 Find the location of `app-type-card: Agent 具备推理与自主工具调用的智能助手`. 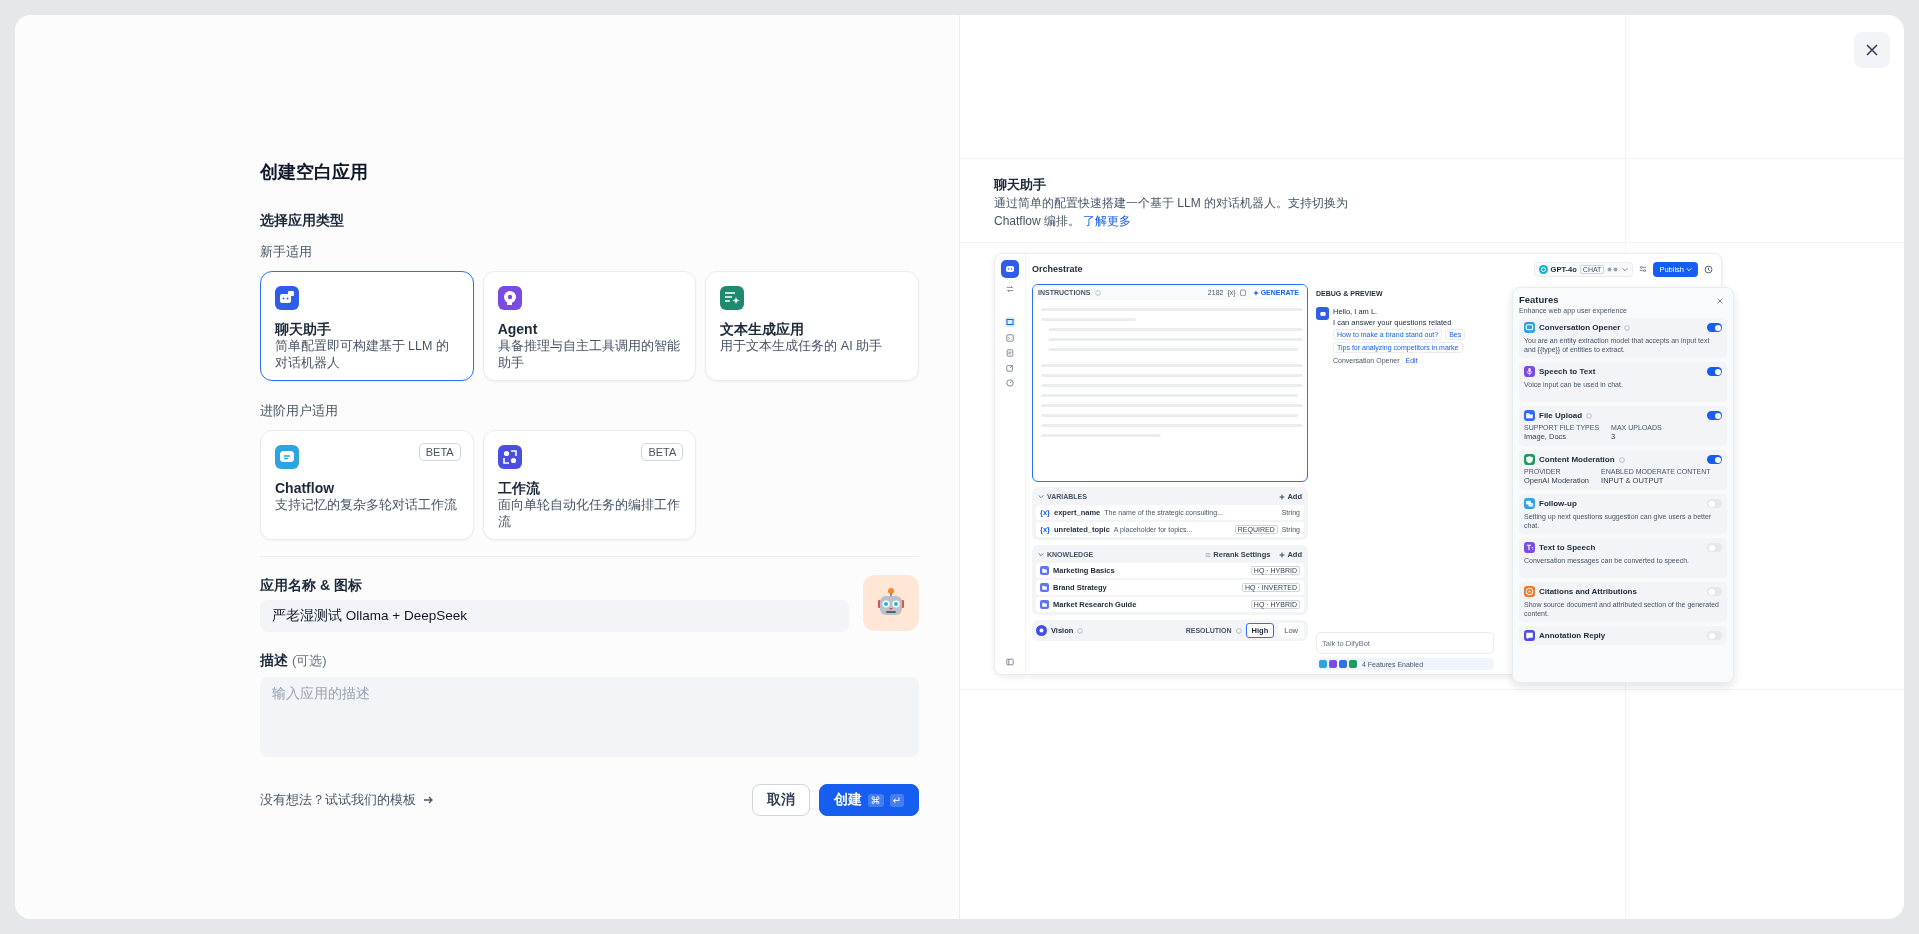

app-type-card: Agent 具备推理与自主工具调用的智能助手 is located at coordinates (589, 326).